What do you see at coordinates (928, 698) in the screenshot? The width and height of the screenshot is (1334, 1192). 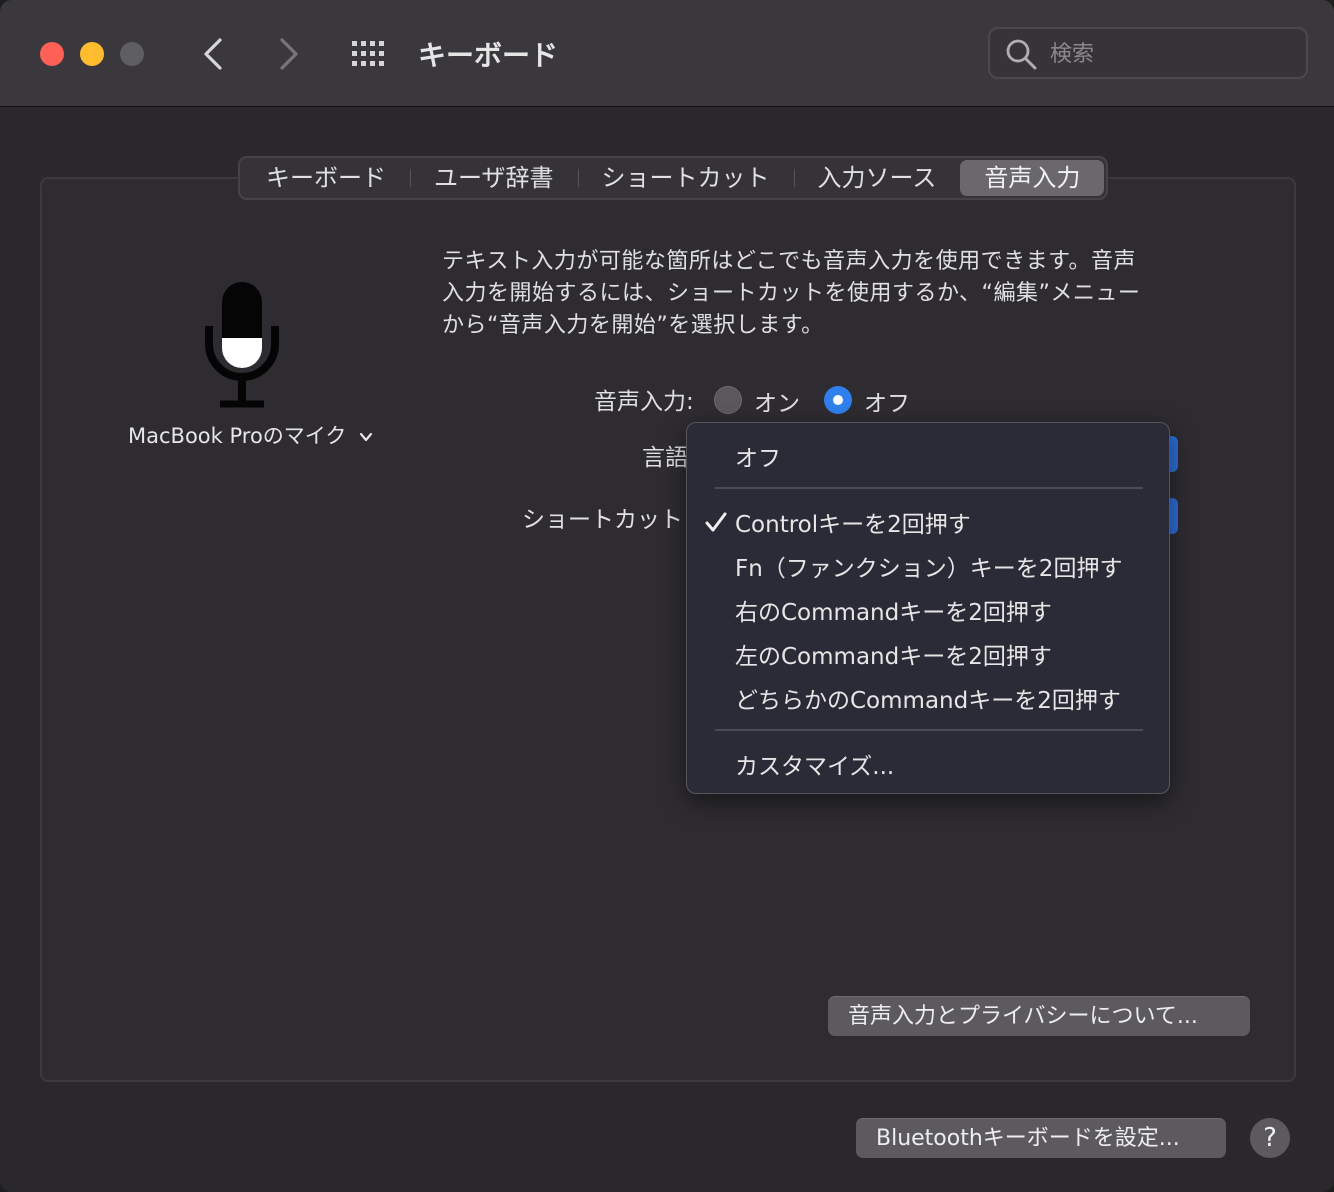 I see `menu-item-either-command-twice: どちらかのCommandキーを2回押す` at bounding box center [928, 698].